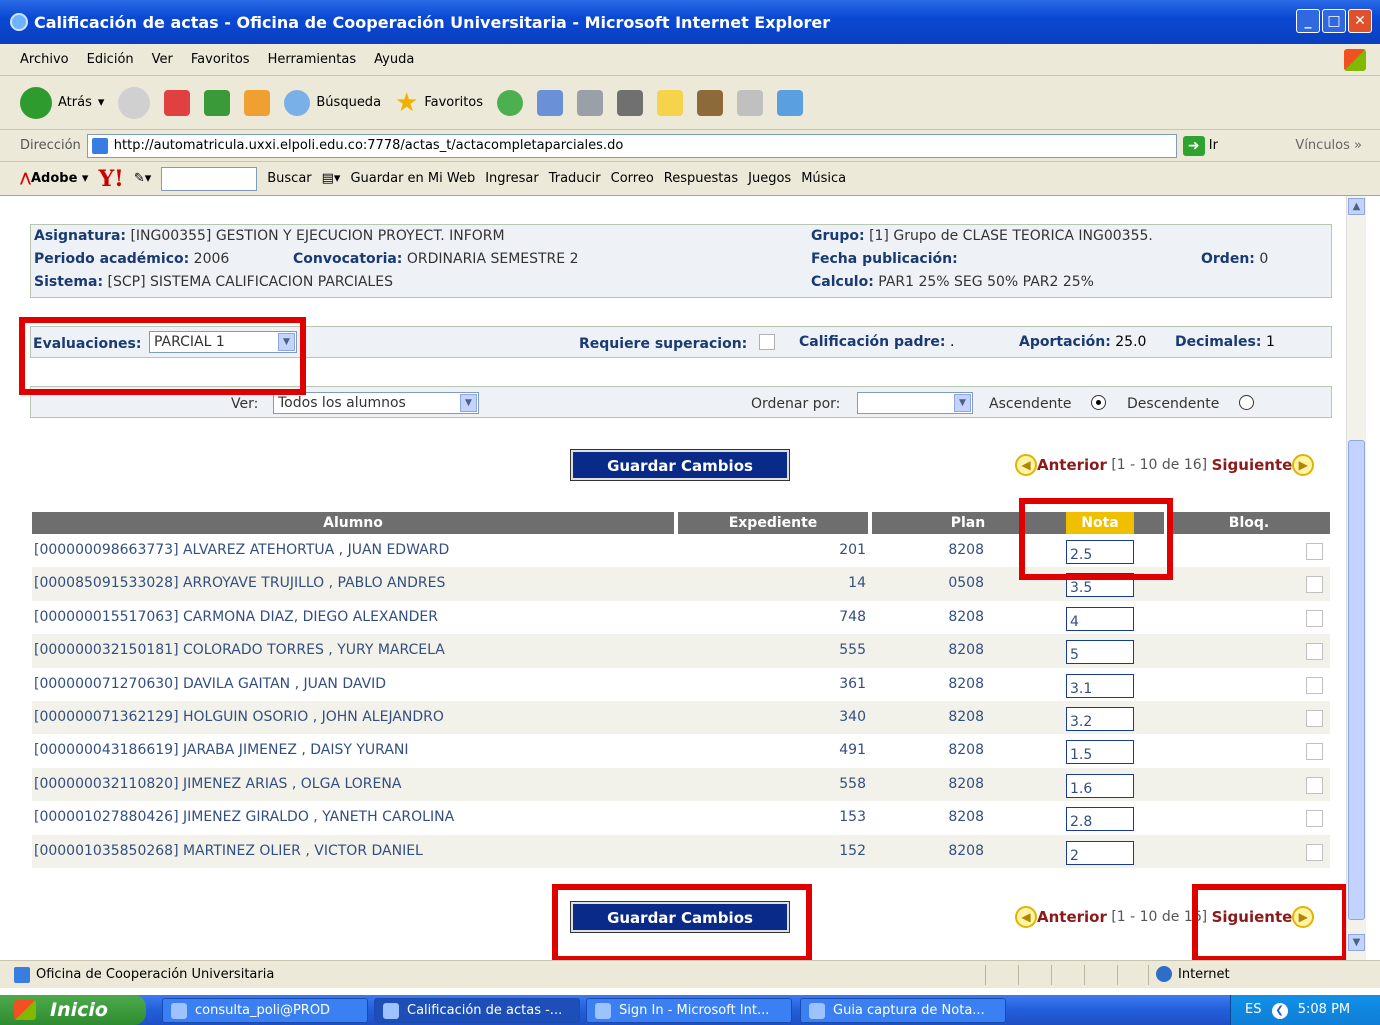 The image size is (1380, 1025). Describe the element at coordinates (710, 102) in the screenshot. I see `research-button` at that location.